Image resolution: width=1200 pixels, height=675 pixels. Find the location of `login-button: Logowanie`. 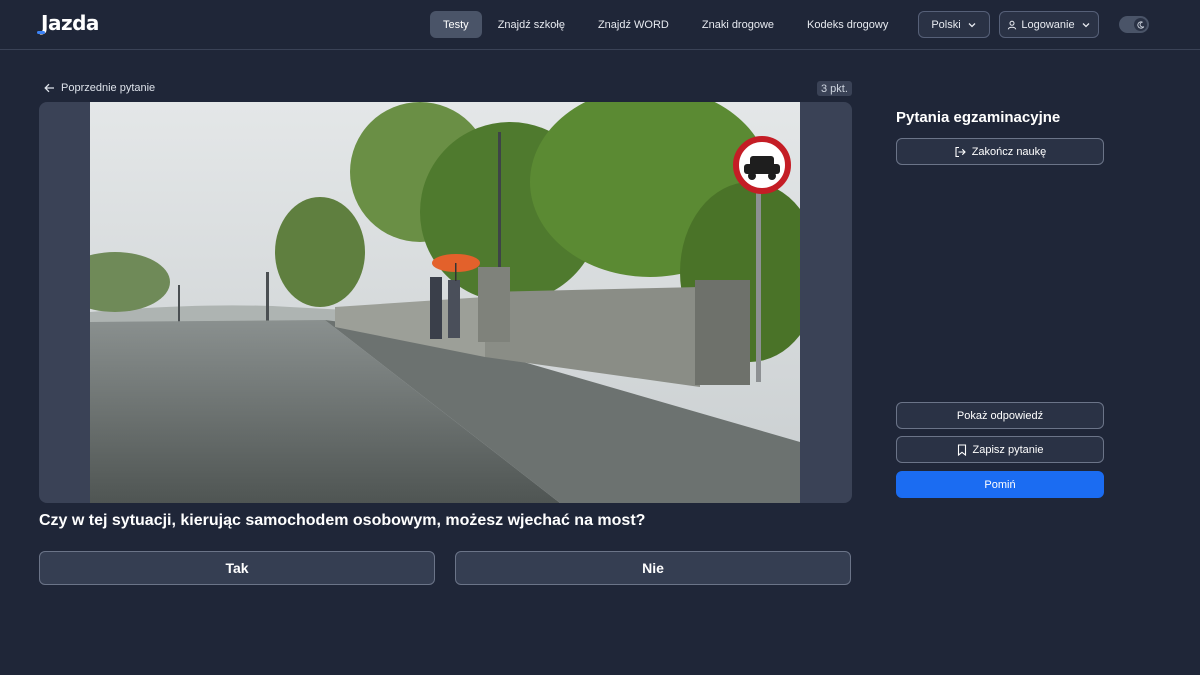

login-button: Logowanie is located at coordinates (1049, 24).